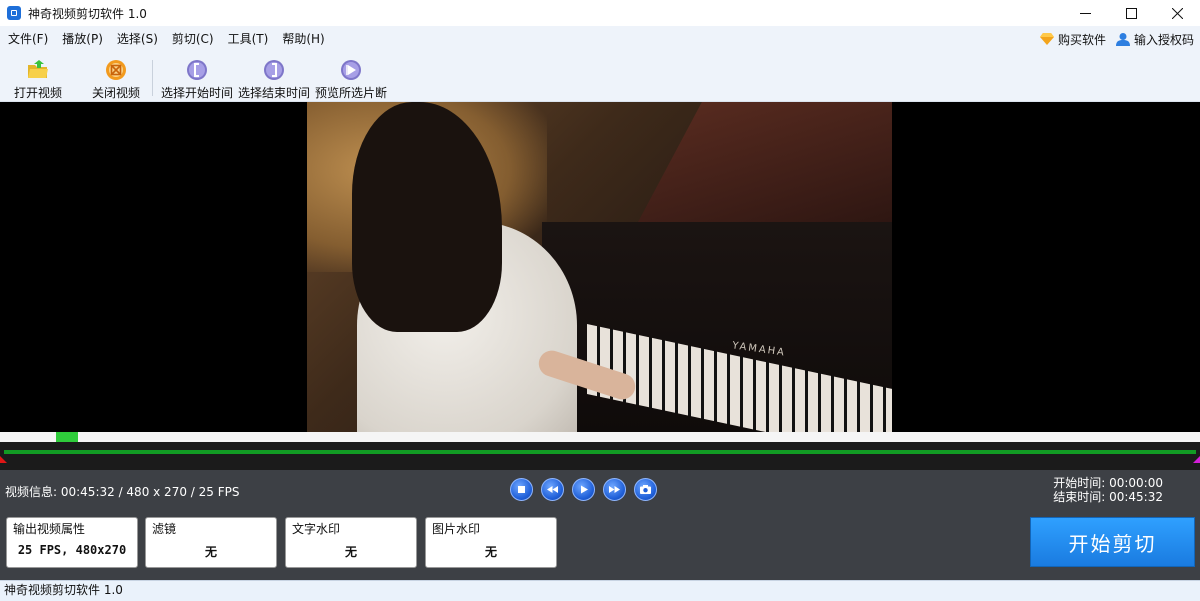  Describe the element at coordinates (122, 492) in the screenshot. I see `video-info: 视频信息: 00:45:32 / 480 x 270 / 25 FPS` at that location.